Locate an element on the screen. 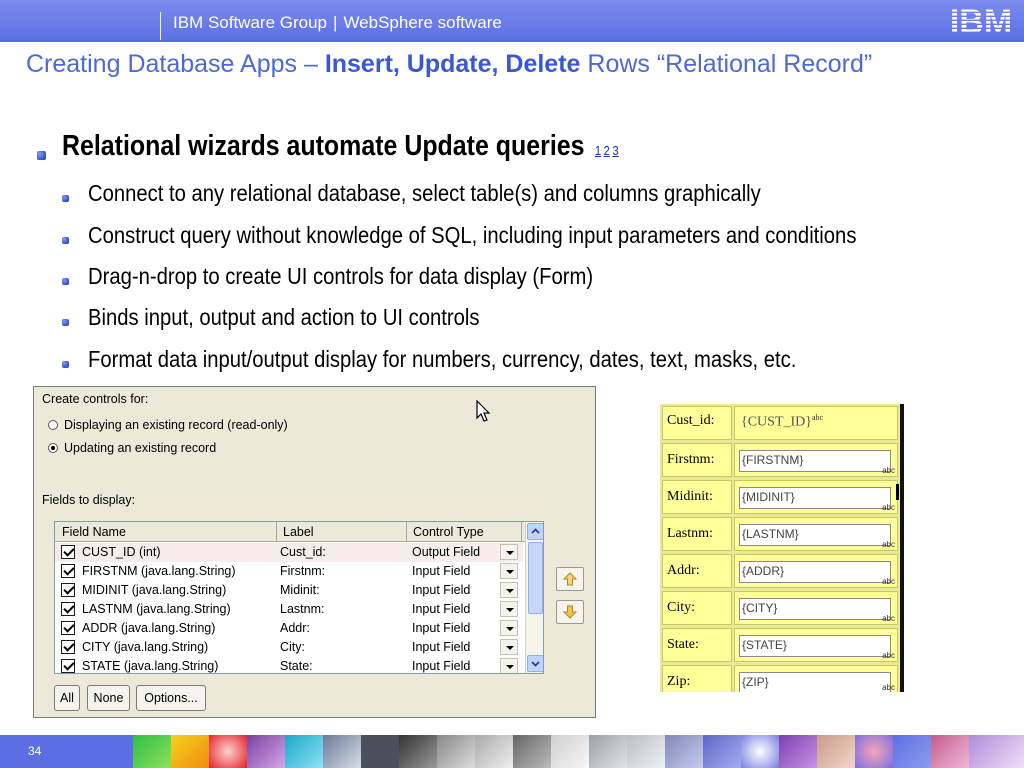  input-field: {LASTNM} is located at coordinates (815, 535).